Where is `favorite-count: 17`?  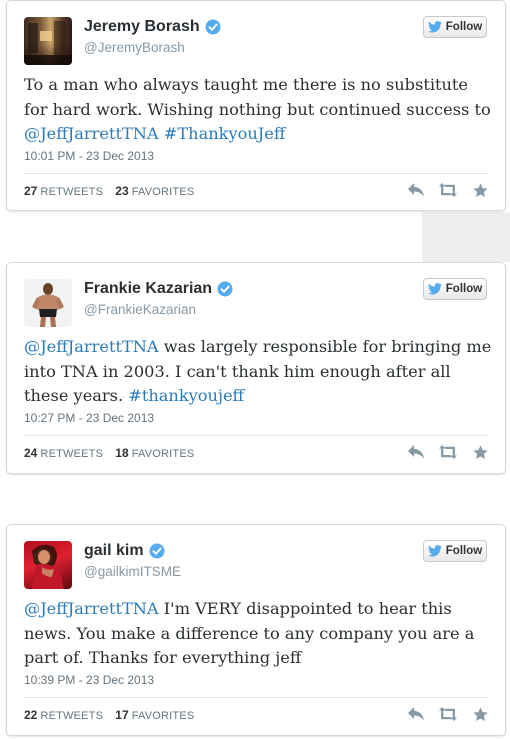 favorite-count: 17 is located at coordinates (121, 715).